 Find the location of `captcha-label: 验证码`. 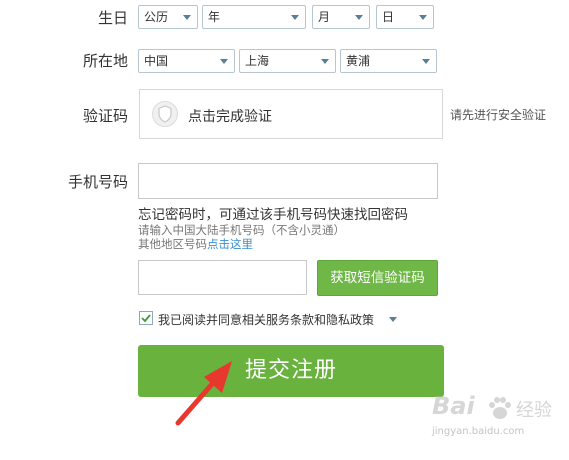

captcha-label: 验证码 is located at coordinates (105, 116).